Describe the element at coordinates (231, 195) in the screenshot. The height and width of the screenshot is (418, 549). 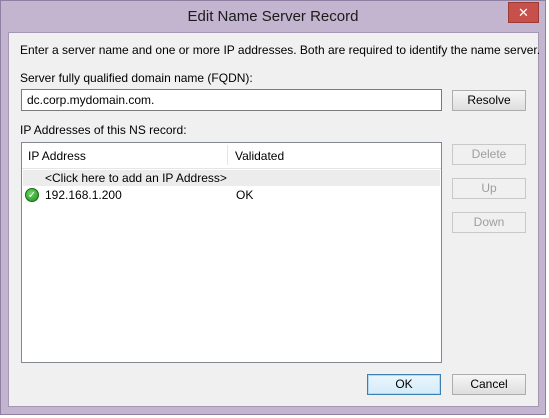
I see `table-row: ✓ 192.168.1.200 OK` at that location.